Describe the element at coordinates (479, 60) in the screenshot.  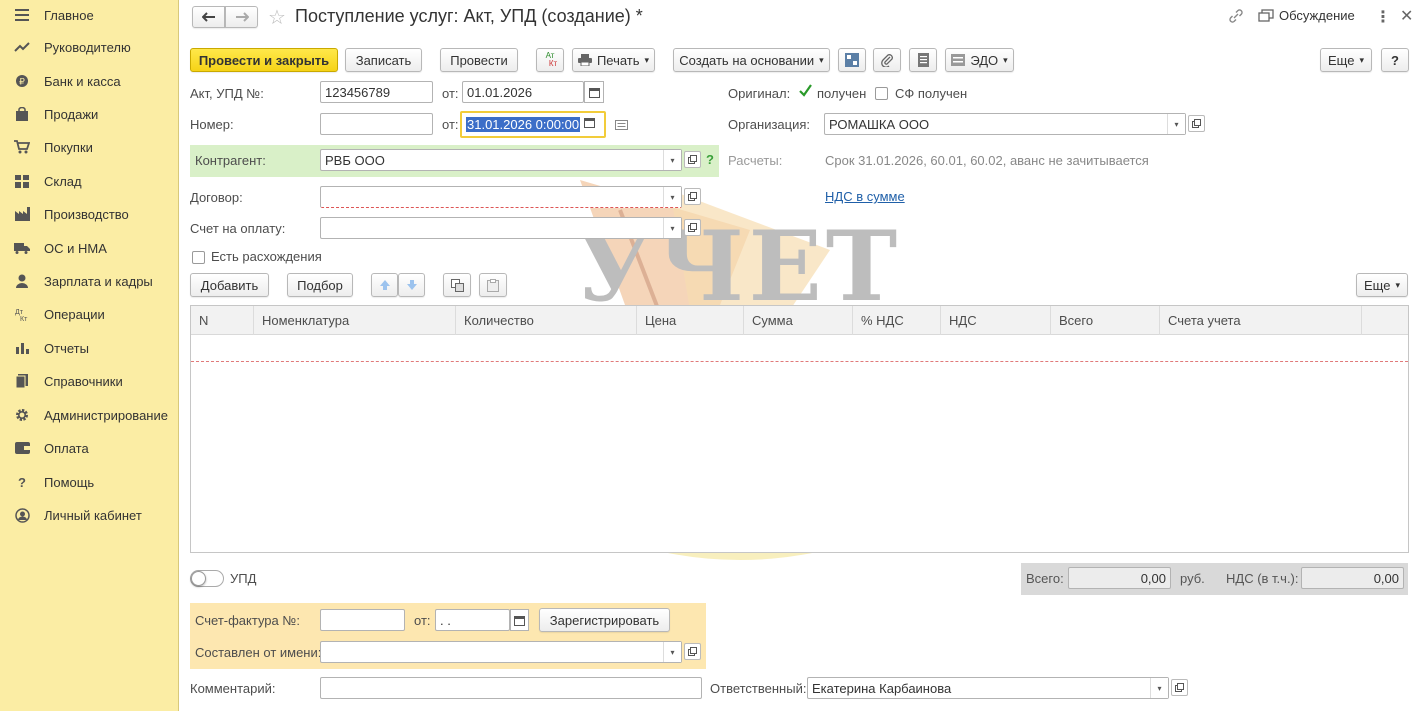
I see `post-button: Провести` at that location.